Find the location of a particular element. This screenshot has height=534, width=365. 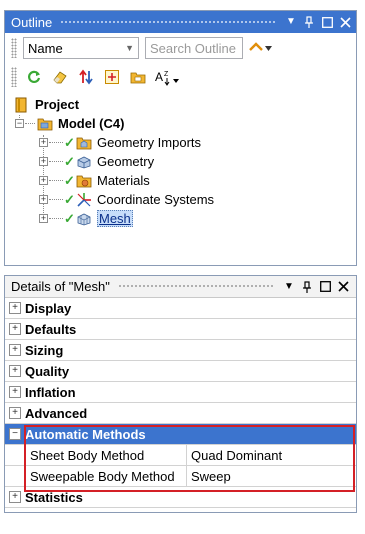

tree-item-label: Materials is located at coordinates (123, 180).